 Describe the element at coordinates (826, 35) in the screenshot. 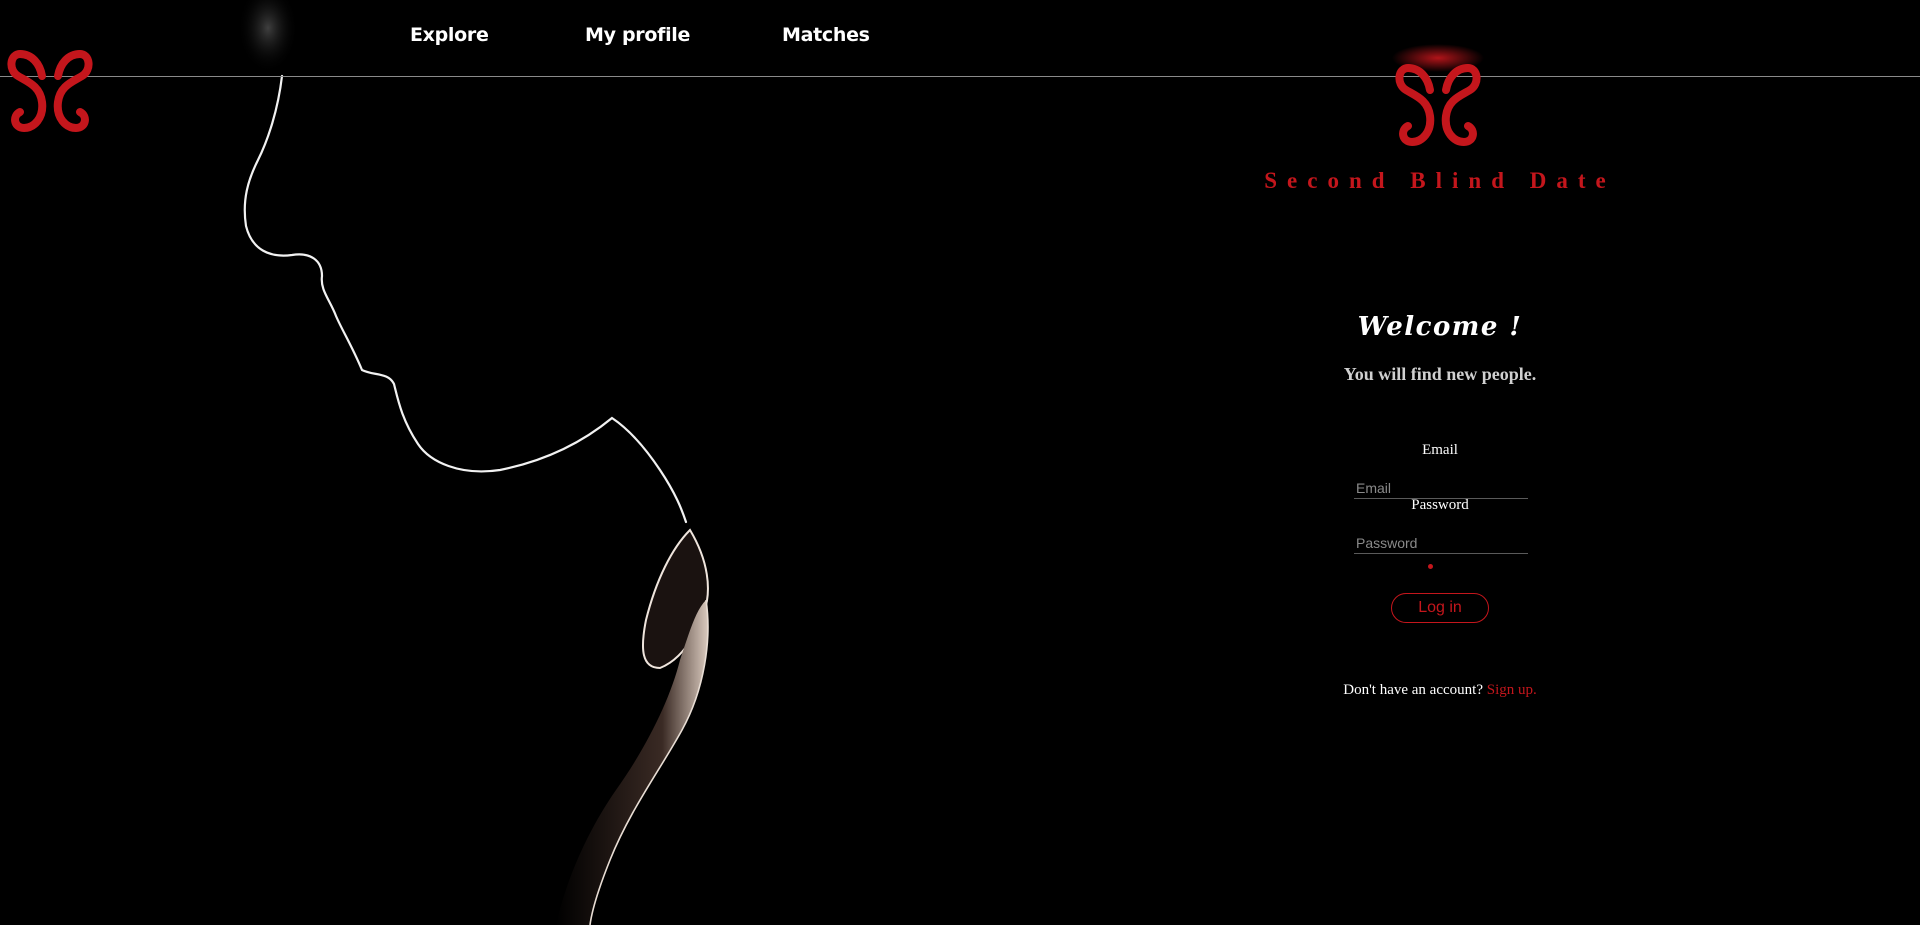

I see `nav-item-matches: Matches` at that location.